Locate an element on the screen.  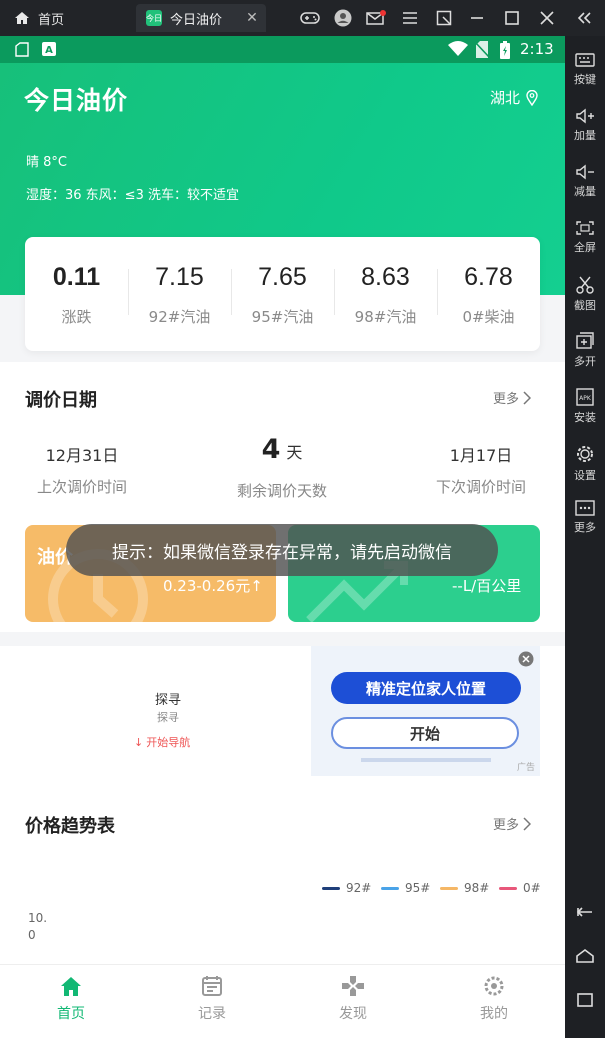
calendar-icon is located at coordinates (212, 986).